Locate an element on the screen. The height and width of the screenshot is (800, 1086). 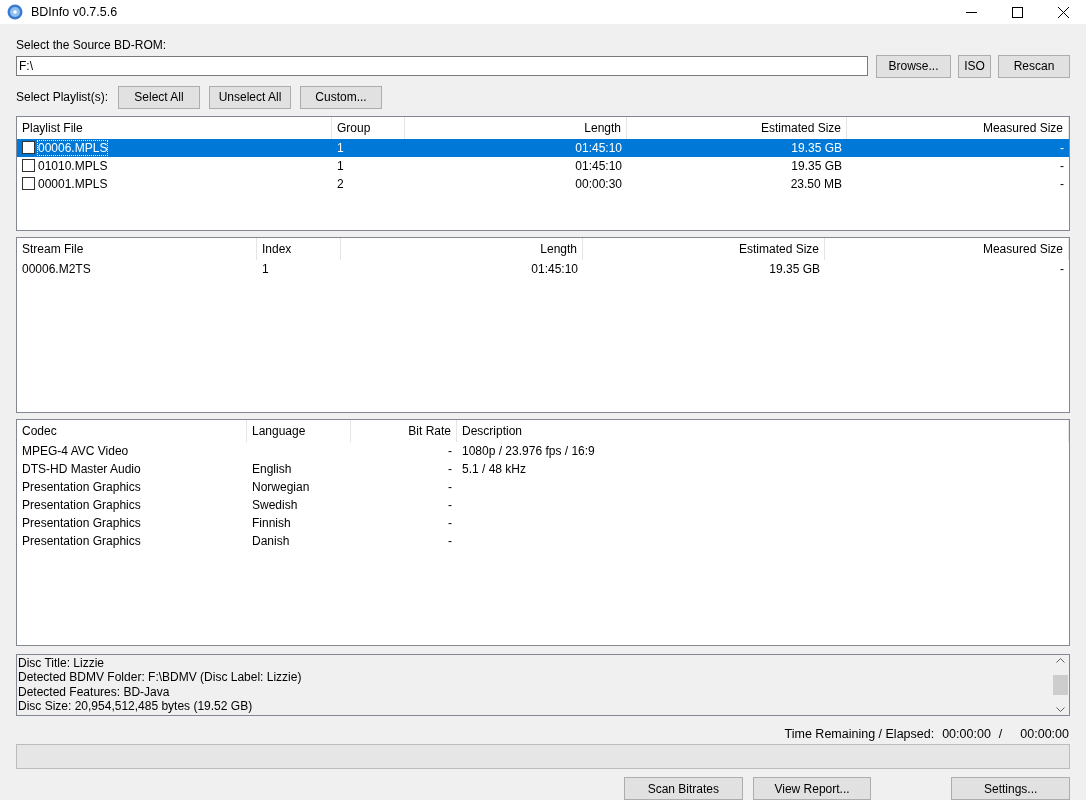
log-line: Detected Features: BD-Java is located at coordinates (94, 692).